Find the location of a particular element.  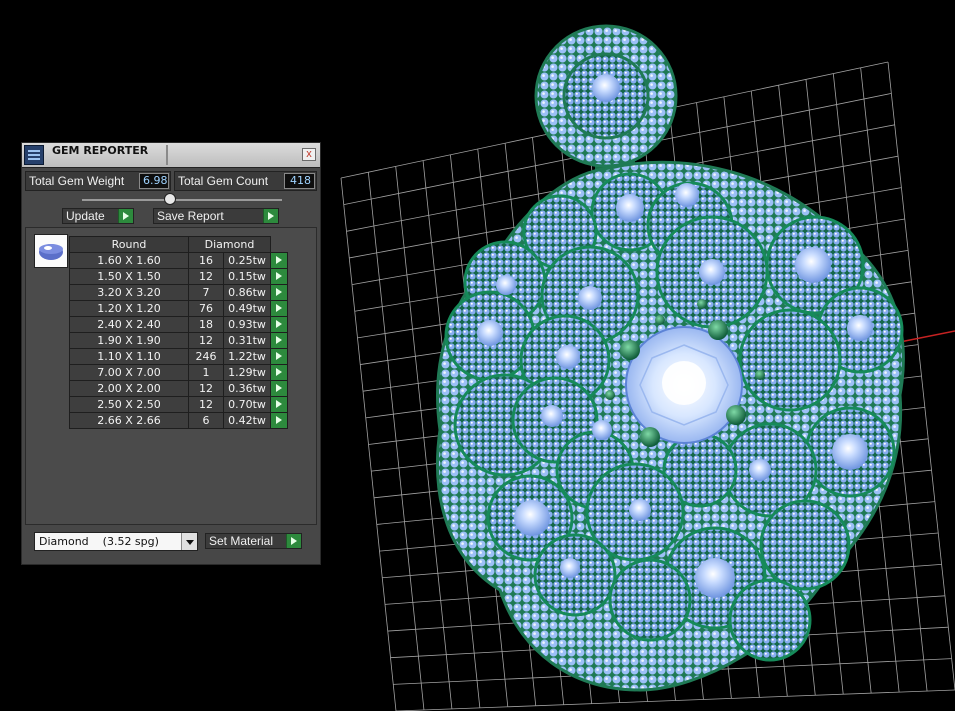

update-button: Update is located at coordinates (98, 216).